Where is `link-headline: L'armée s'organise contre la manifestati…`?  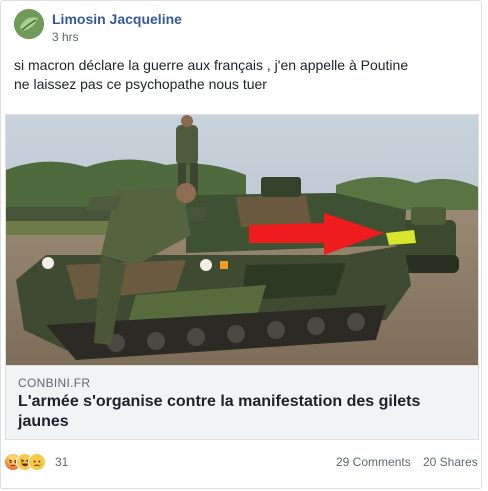 link-headline: L'armée s'organise contre la manifestati… is located at coordinates (238, 412).